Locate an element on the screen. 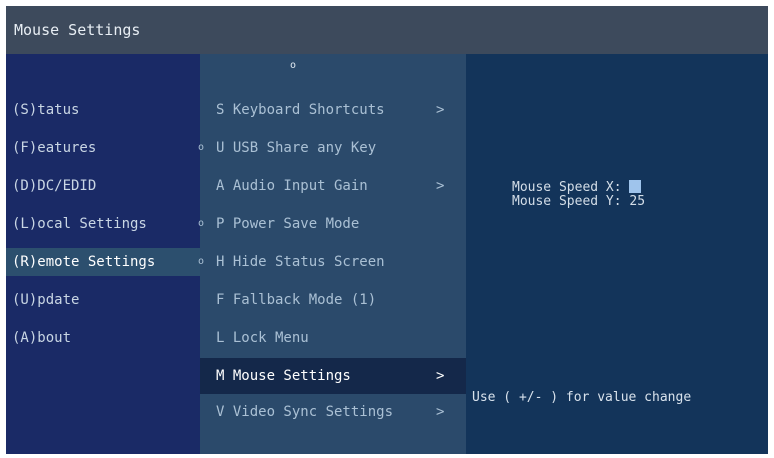 The height and width of the screenshot is (458, 774). scroll-up-indicator: o is located at coordinates (293, 65).